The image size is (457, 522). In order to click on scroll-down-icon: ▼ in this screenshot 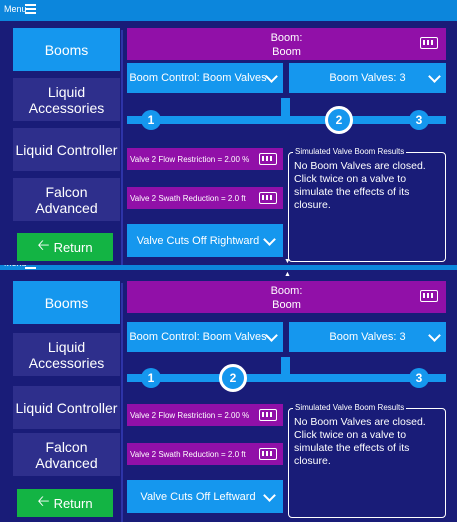, I will do `click(287, 261)`.